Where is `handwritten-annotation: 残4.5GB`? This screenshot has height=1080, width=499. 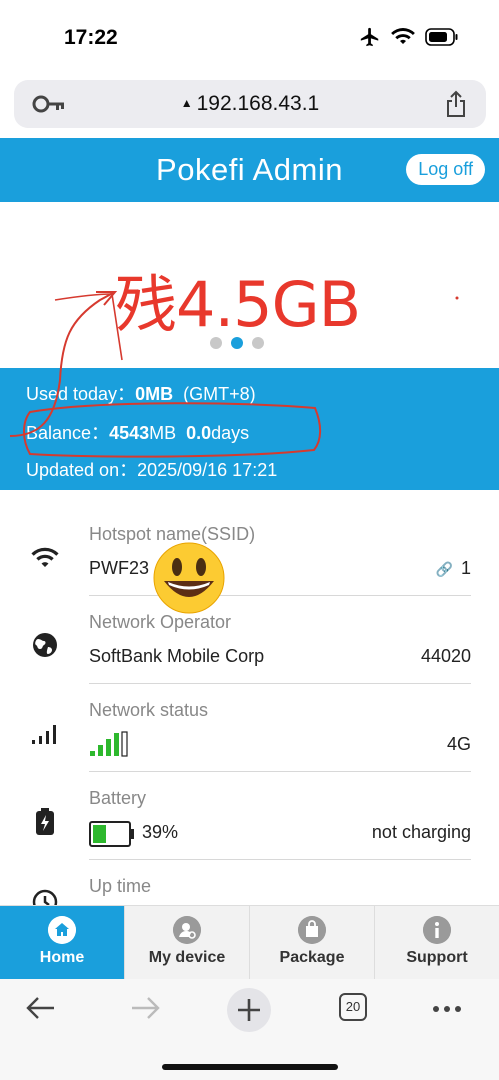 handwritten-annotation: 残4.5GB is located at coordinates (238, 304).